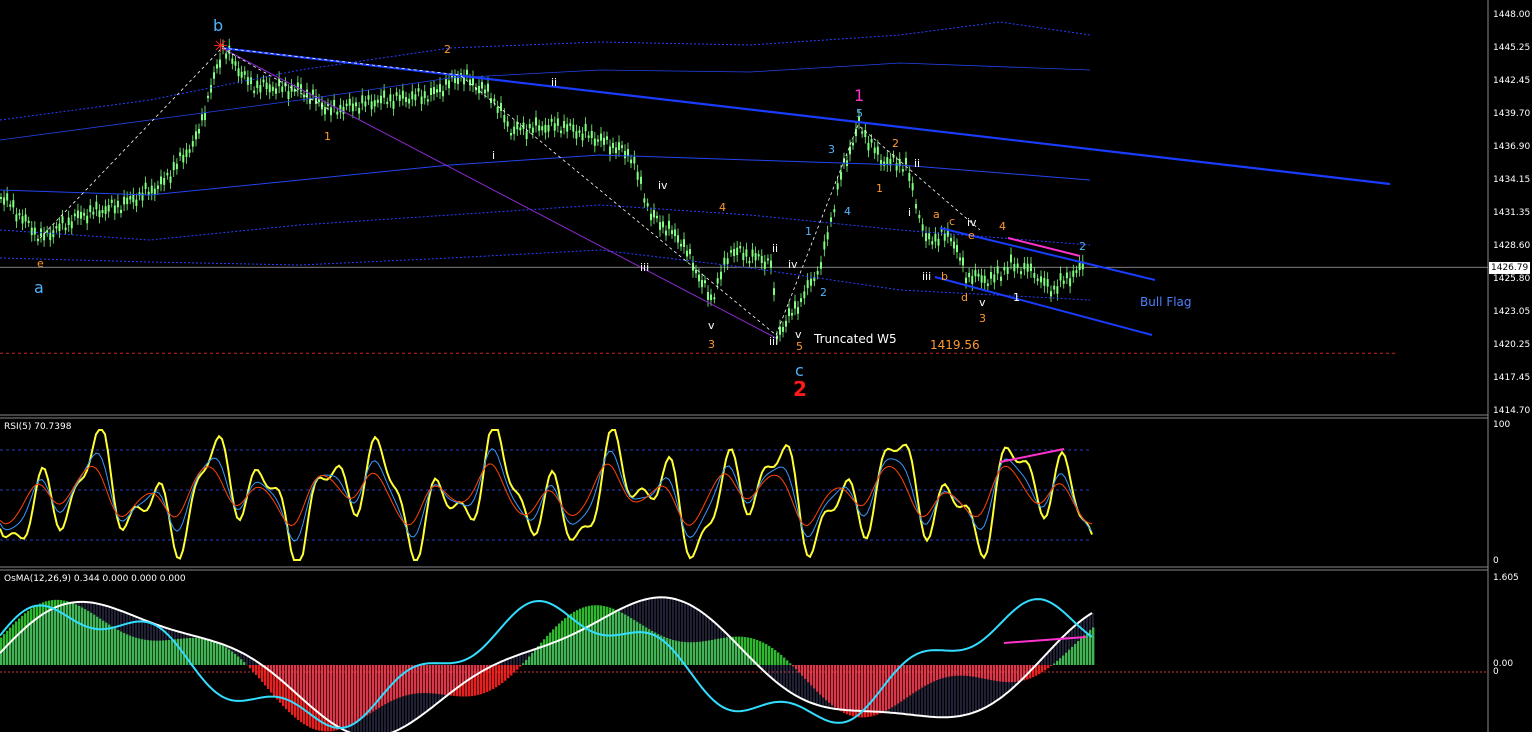  Describe the element at coordinates (971, 235) in the screenshot. I see `wave-label: e` at that location.